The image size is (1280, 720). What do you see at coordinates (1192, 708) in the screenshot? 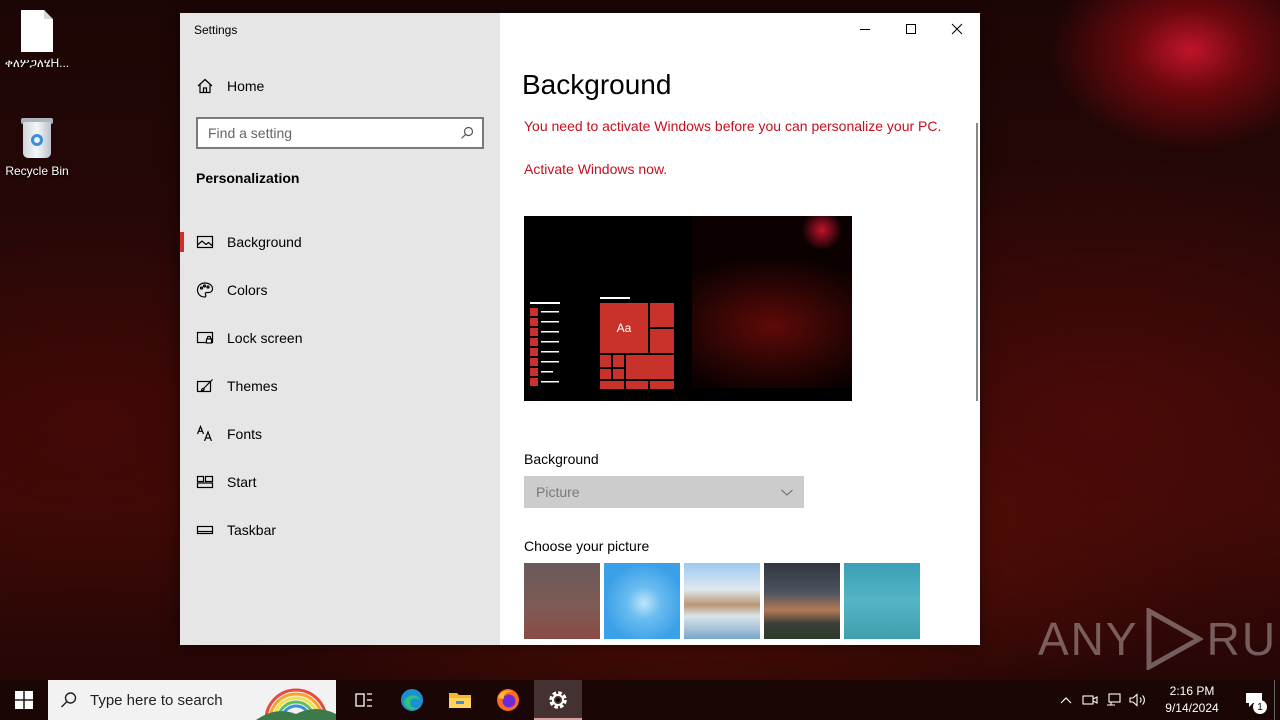
I see `clock-date: 9/14/2024` at bounding box center [1192, 708].